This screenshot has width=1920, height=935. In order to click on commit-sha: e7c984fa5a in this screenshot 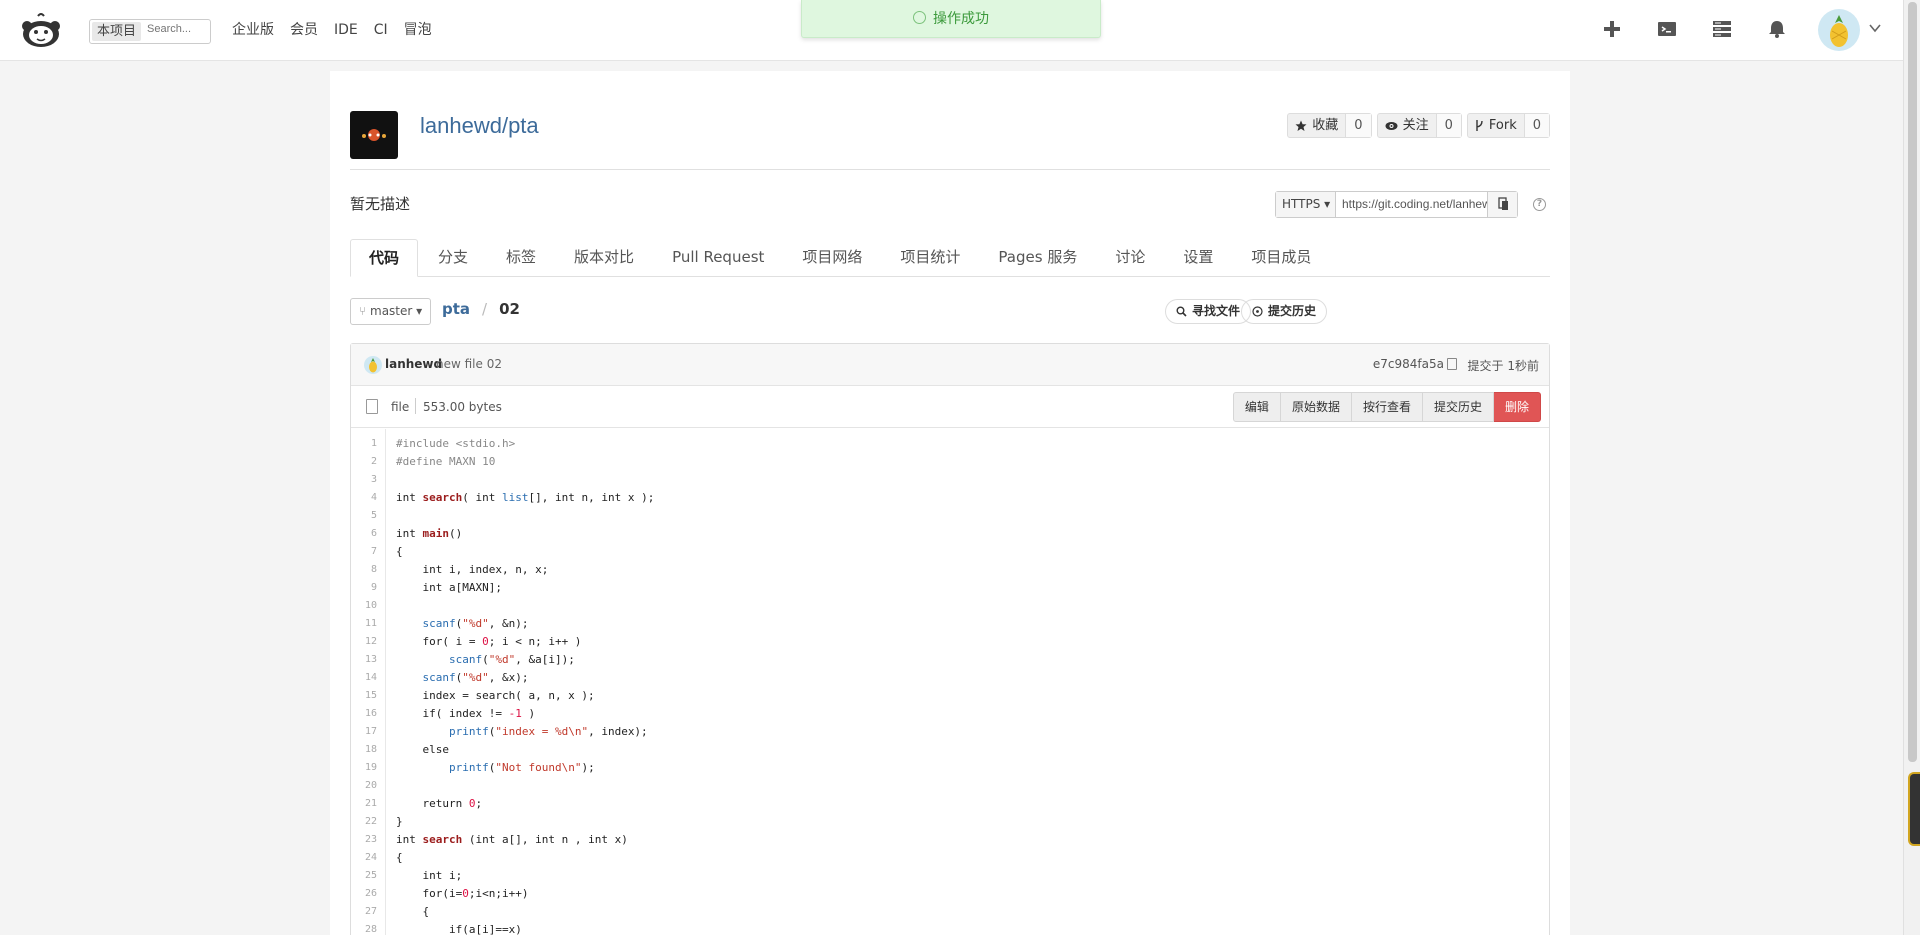, I will do `click(1408, 364)`.